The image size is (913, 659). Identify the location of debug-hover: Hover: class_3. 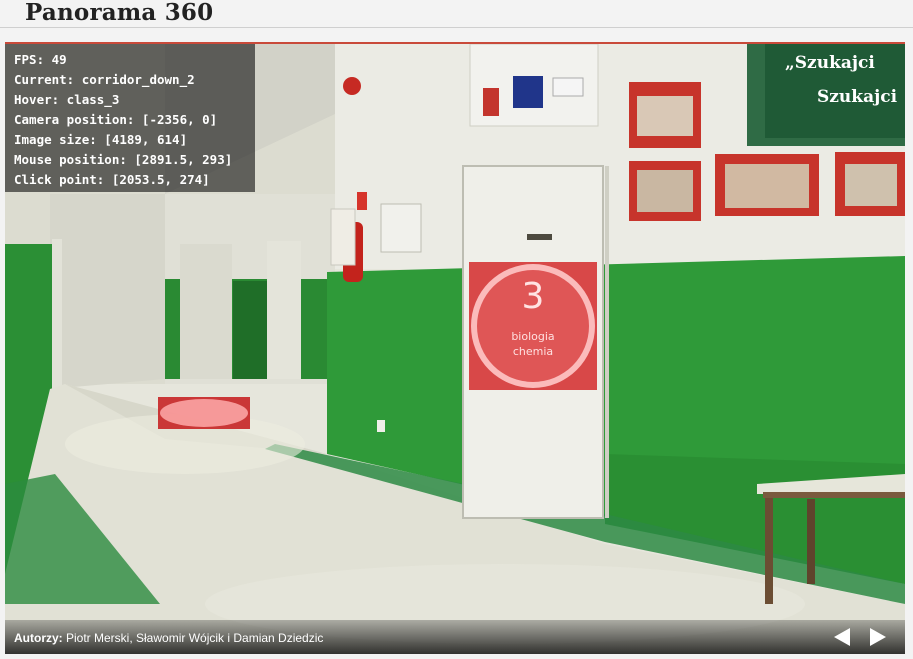
(67, 99).